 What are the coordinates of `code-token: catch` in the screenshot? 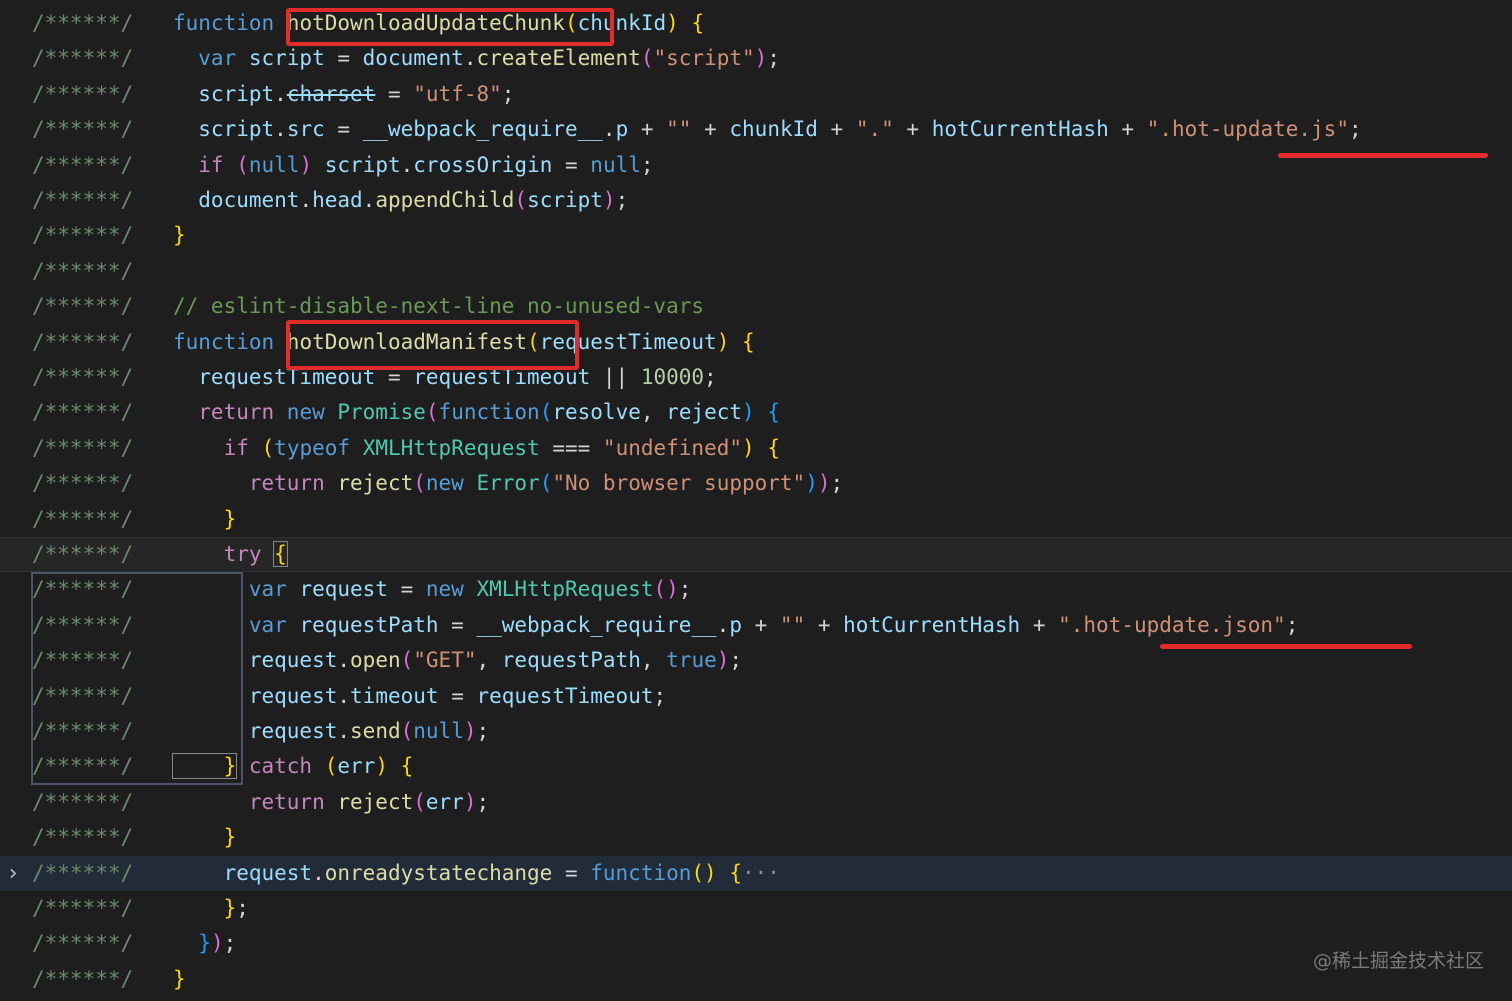 It's located at (280, 766).